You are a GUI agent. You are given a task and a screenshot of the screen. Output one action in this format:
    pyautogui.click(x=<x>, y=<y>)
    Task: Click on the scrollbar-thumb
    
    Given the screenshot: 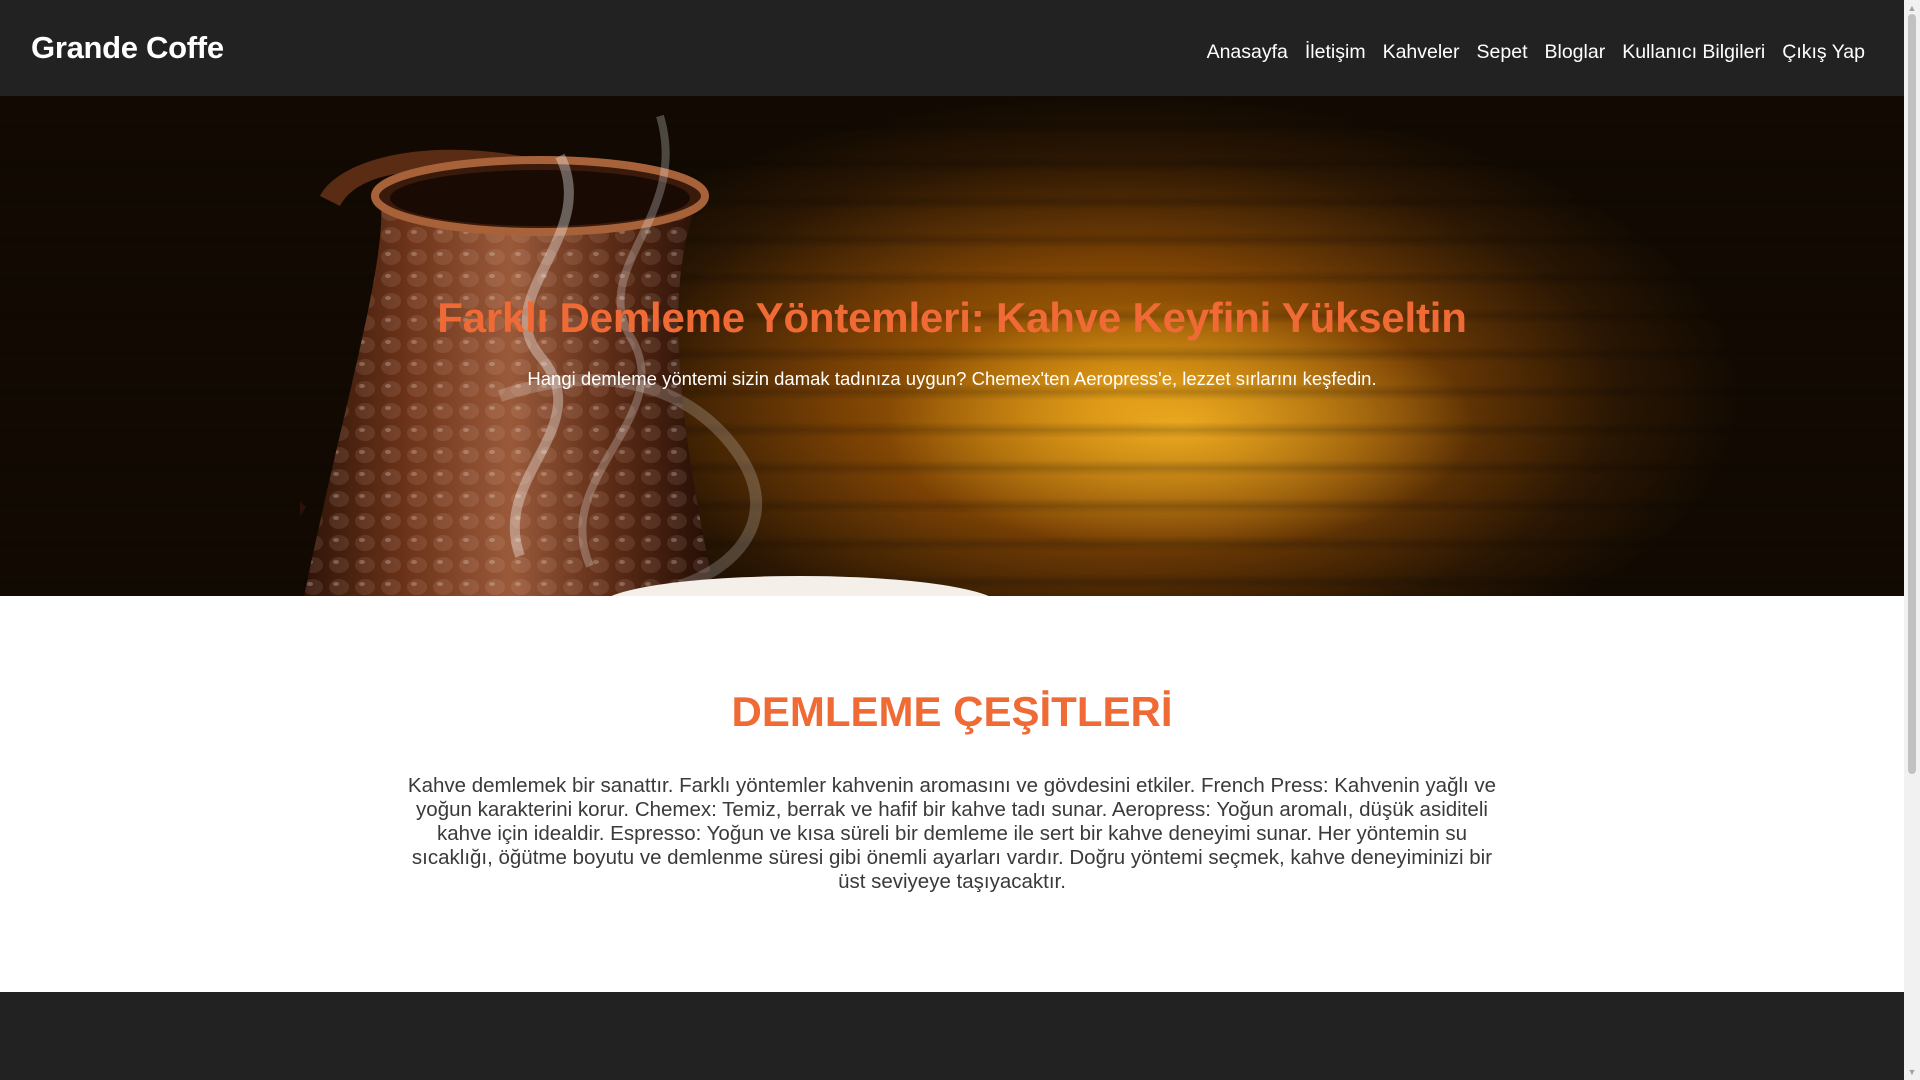 What is the action you would take?
    pyautogui.click(x=1912, y=394)
    